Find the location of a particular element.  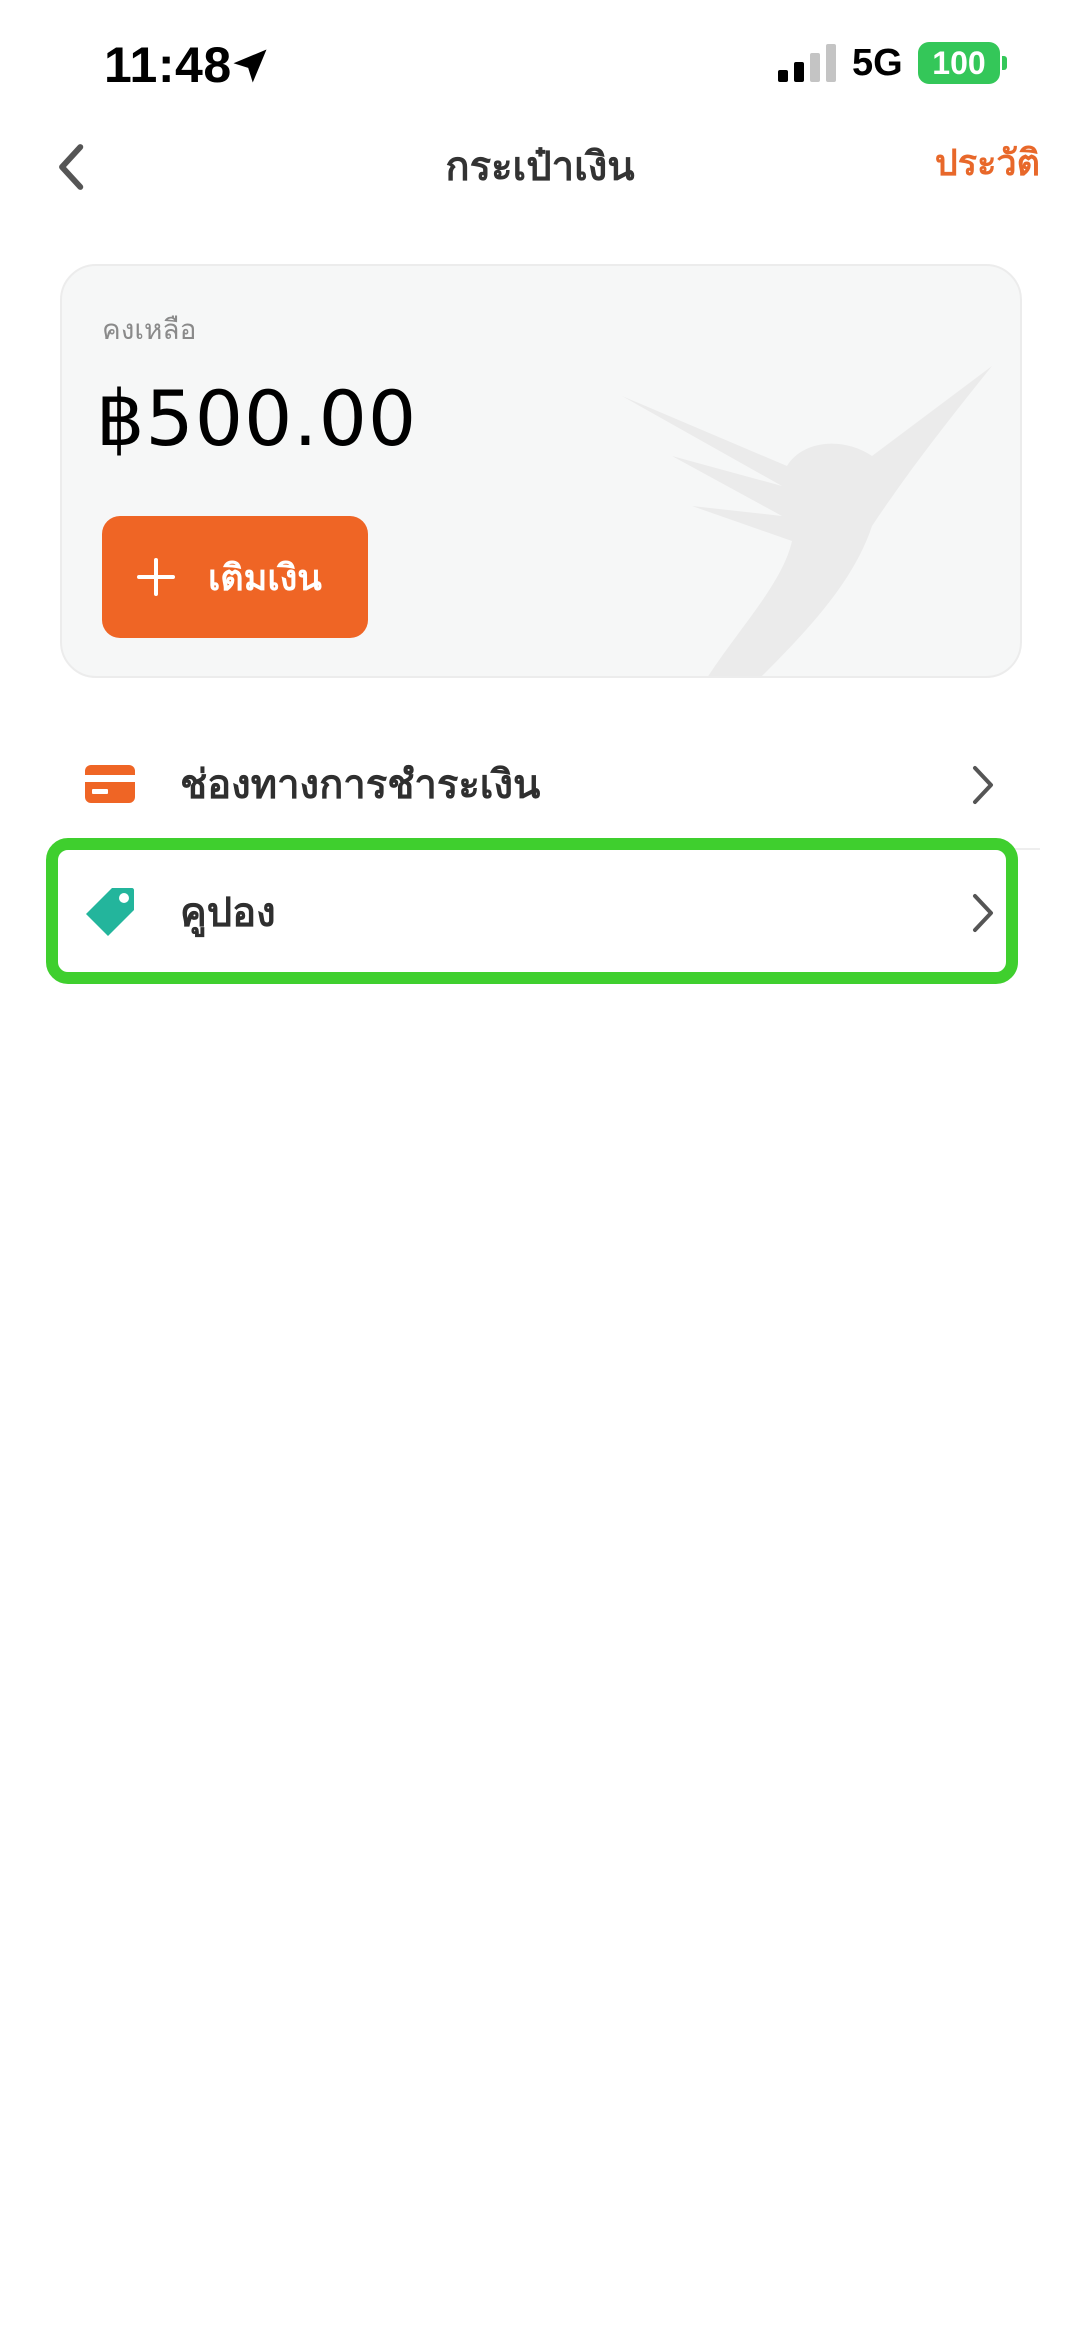

status-bar: 11:48 5G 100 is located at coordinates (540, 65).